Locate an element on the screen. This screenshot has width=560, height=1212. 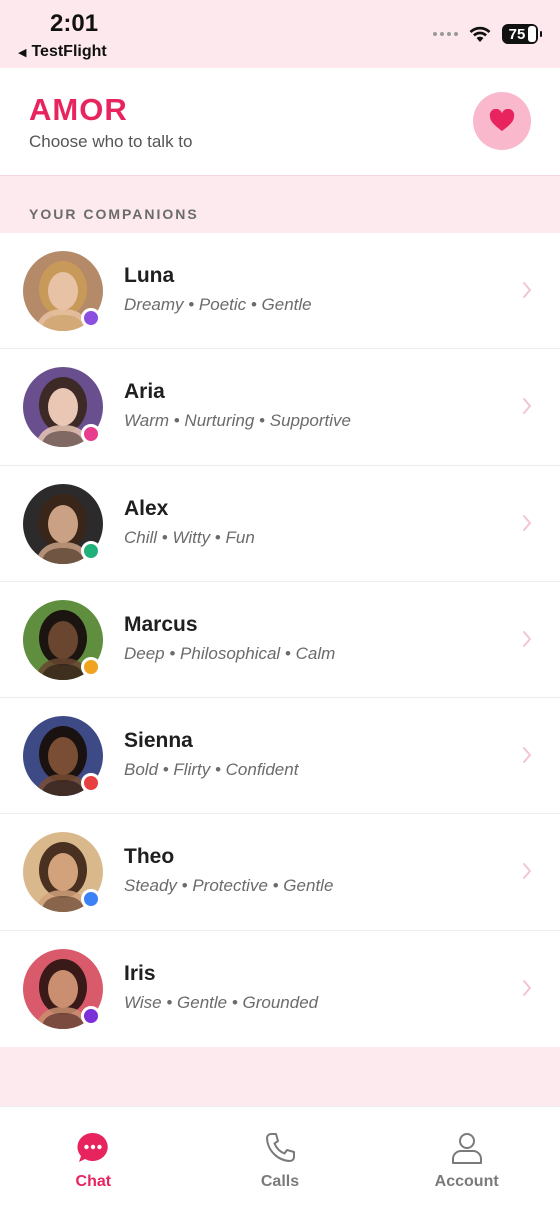
tab-chat: Chat is located at coordinates (93, 1159).